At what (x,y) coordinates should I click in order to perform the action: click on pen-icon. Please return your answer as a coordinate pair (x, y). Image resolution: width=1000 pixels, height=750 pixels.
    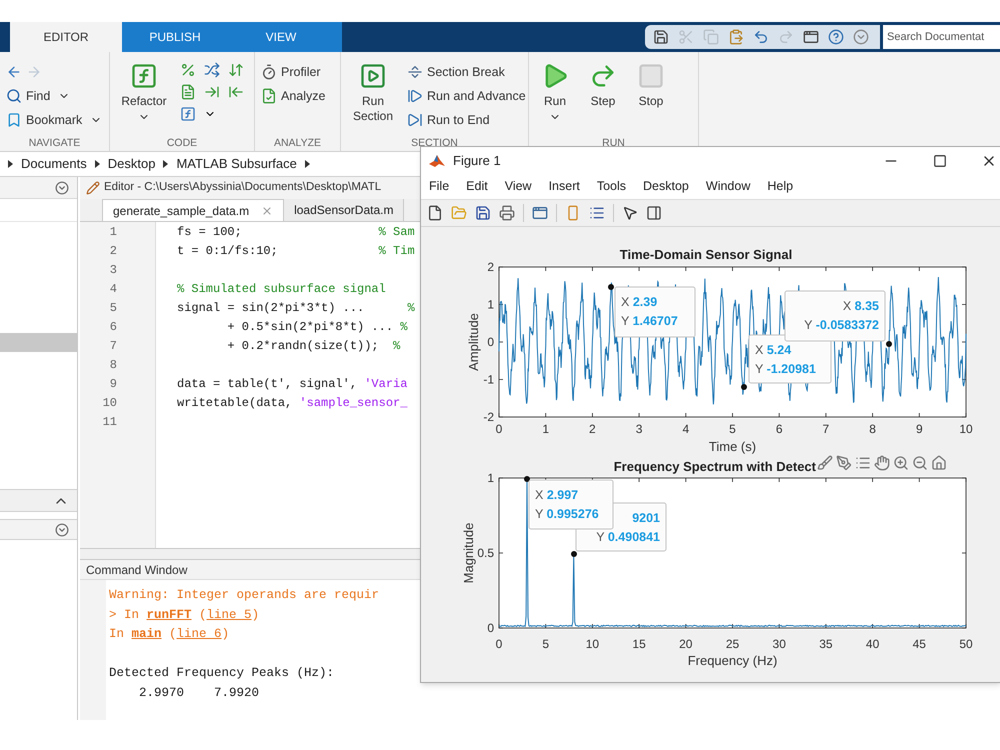
    Looking at the image, I should click on (844, 463).